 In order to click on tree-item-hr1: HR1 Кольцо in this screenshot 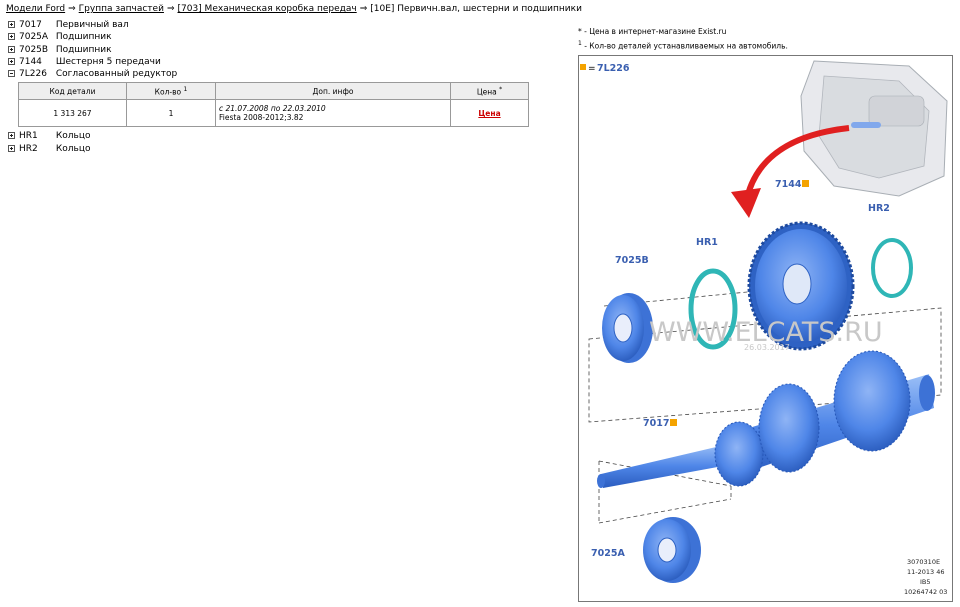, I will do `click(274, 136)`.